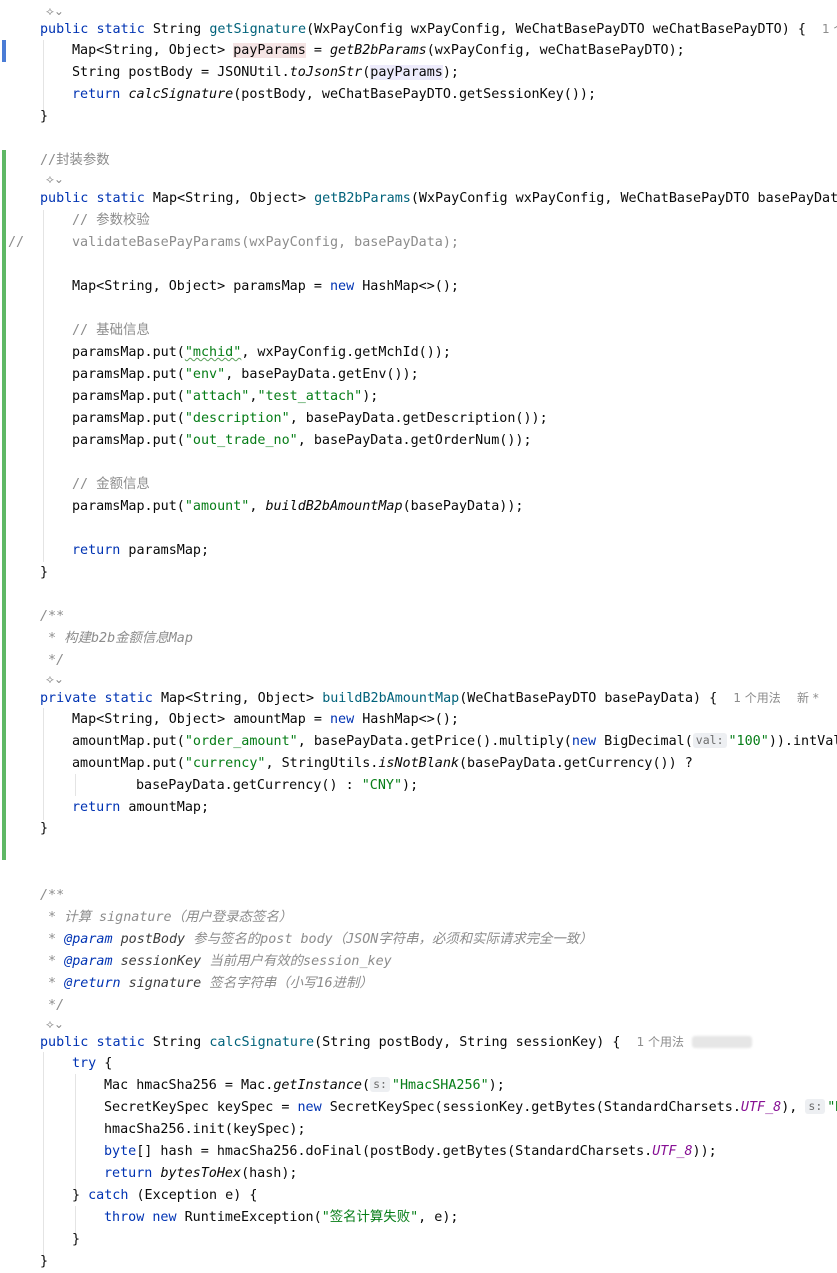 Image resolution: width=837 pixels, height=1273 pixels. What do you see at coordinates (205, 1129) in the screenshot?
I see `code-line: hmacSha256.init(keySpec);` at bounding box center [205, 1129].